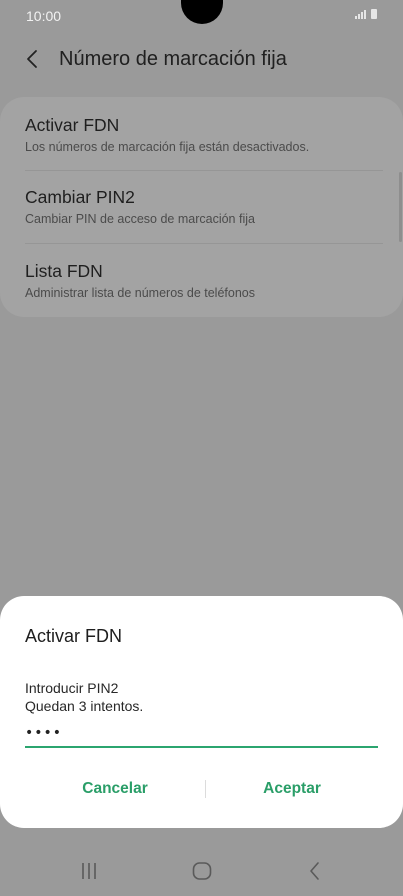 The image size is (403, 896). I want to click on cancel-button: Cancelar, so click(115, 789).